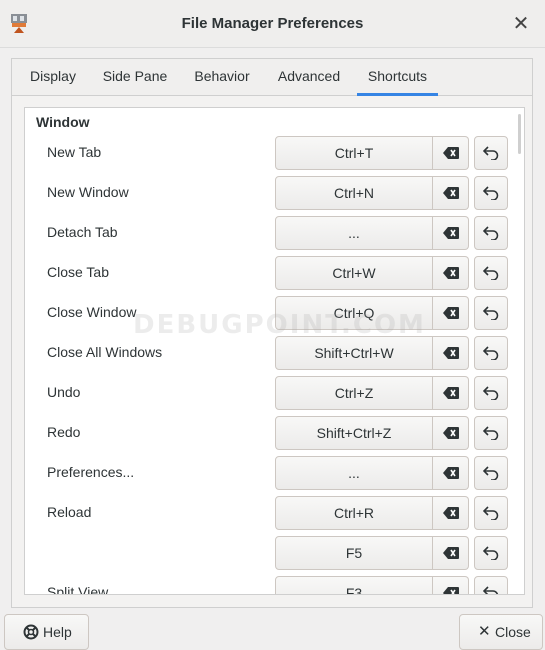 This screenshot has width=545, height=650. Describe the element at coordinates (78, 589) in the screenshot. I see `shortcut-label: Split View` at that location.